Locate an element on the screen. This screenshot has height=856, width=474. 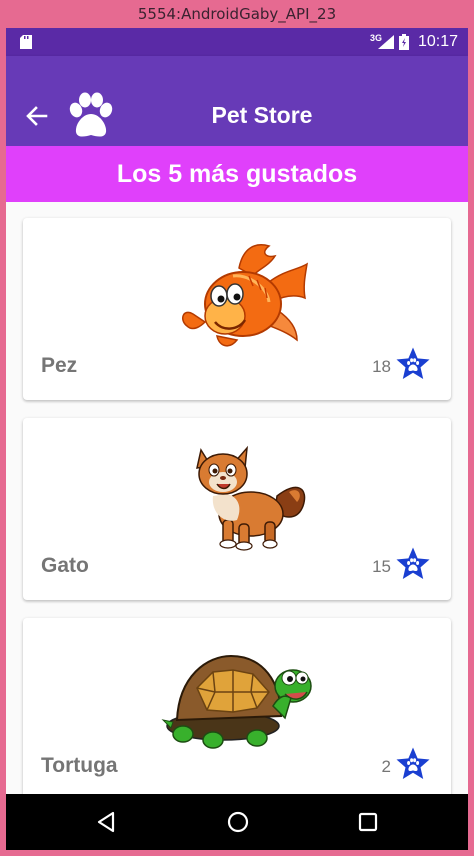
battery-icon is located at coordinates (404, 42).